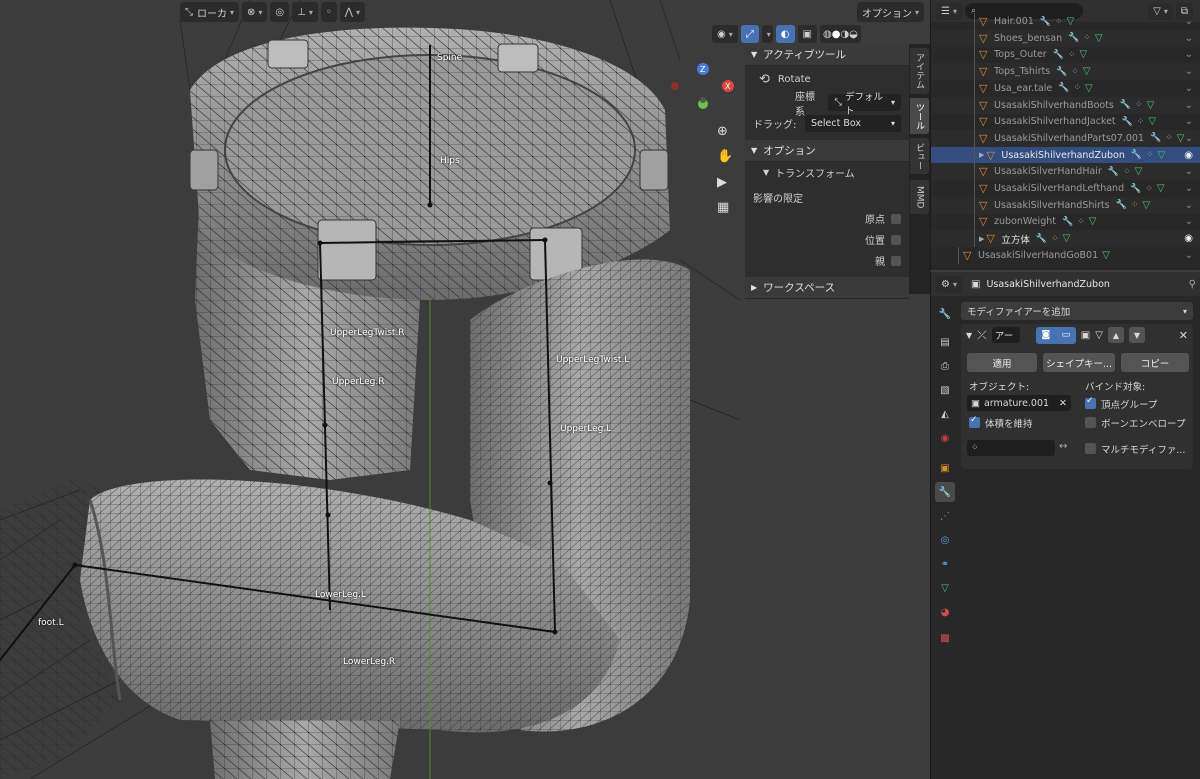 The image size is (1200, 779). What do you see at coordinates (945, 516) in the screenshot?
I see `particles-tab-icon: ⋰` at bounding box center [945, 516].